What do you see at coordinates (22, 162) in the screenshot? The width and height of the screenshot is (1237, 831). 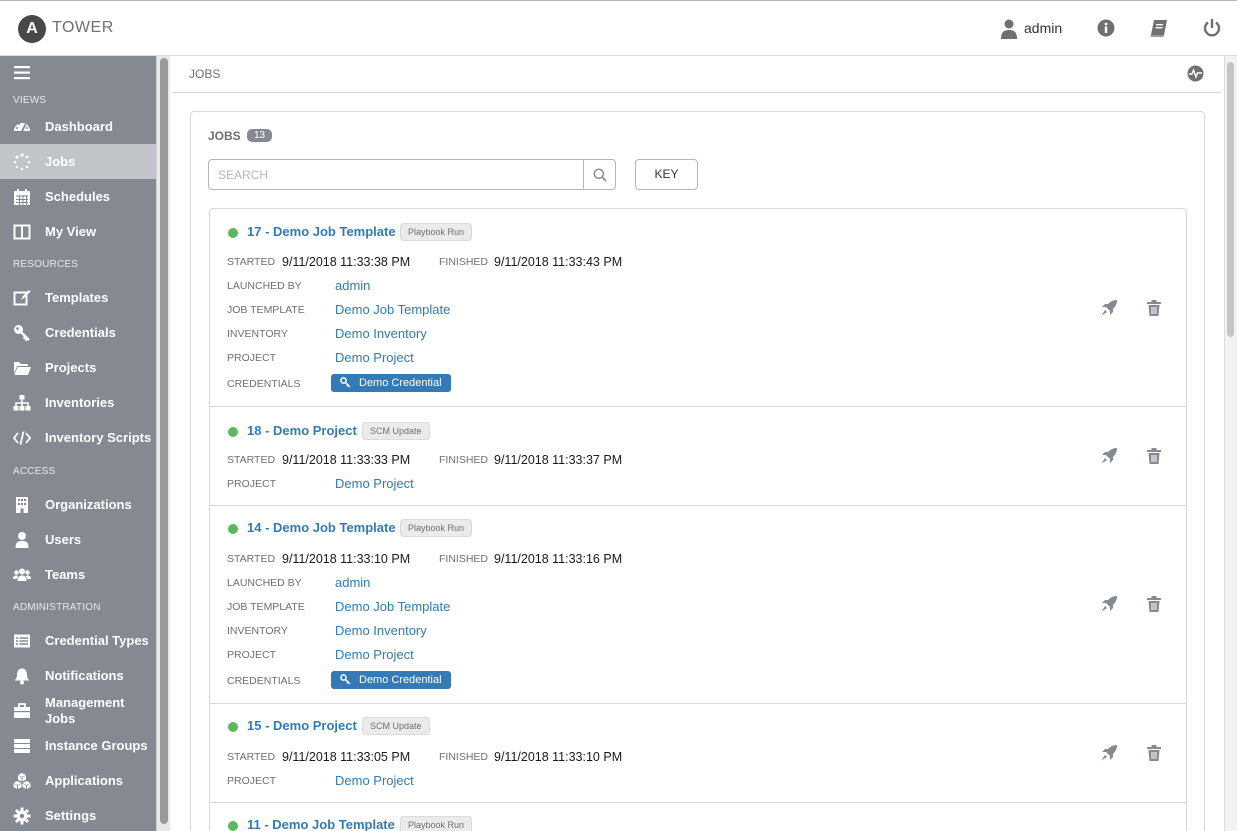 I see `jobs-spinner-icon` at bounding box center [22, 162].